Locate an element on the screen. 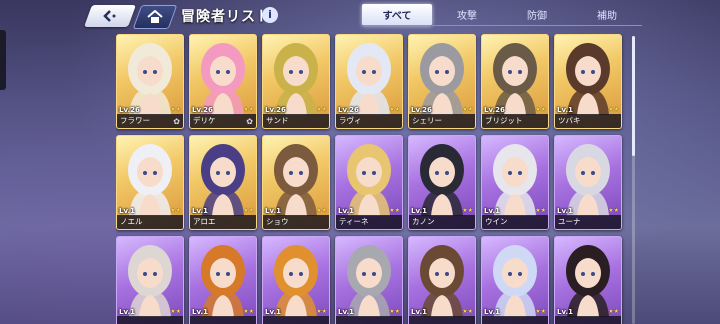  character-name: ウイン is located at coordinates (515, 222).